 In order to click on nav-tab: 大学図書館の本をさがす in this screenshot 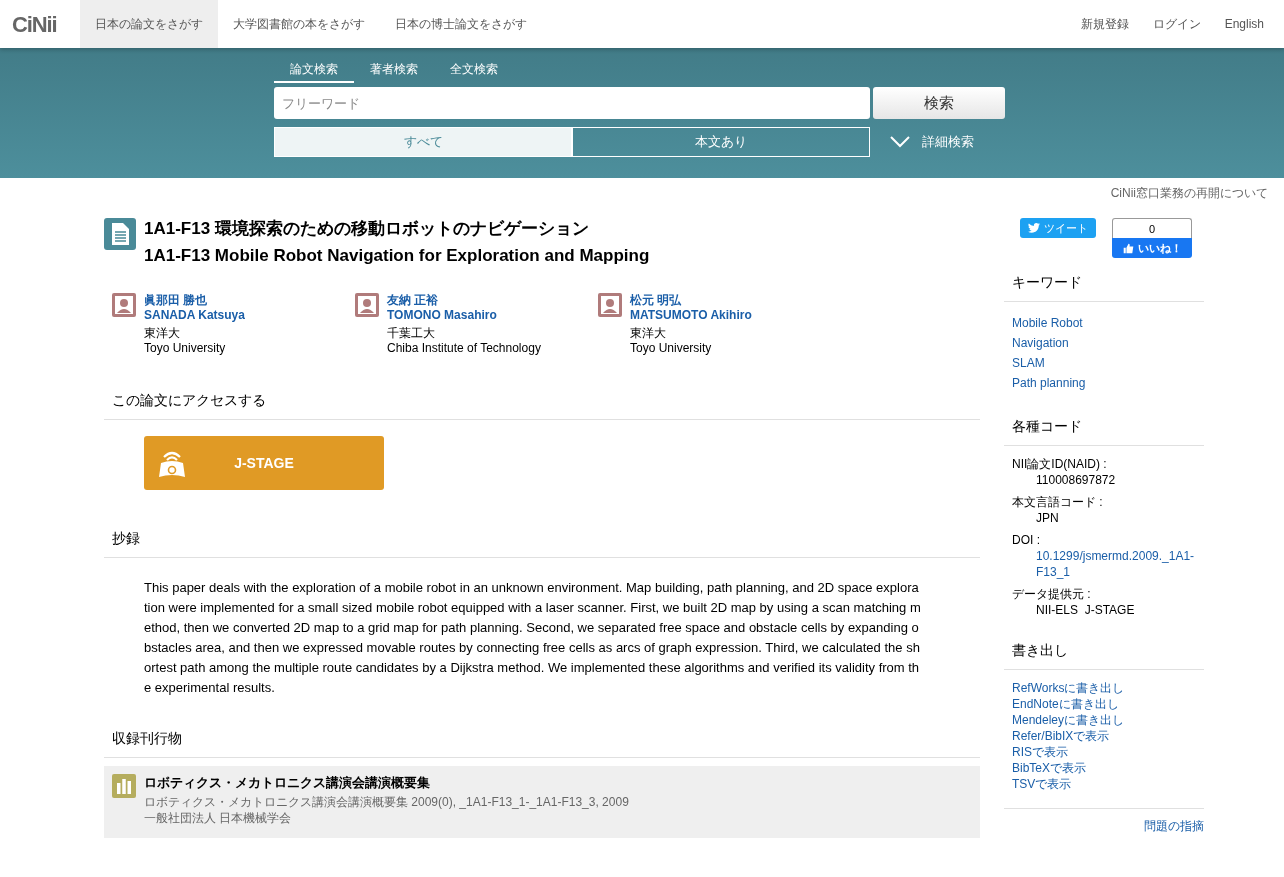, I will do `click(299, 24)`.